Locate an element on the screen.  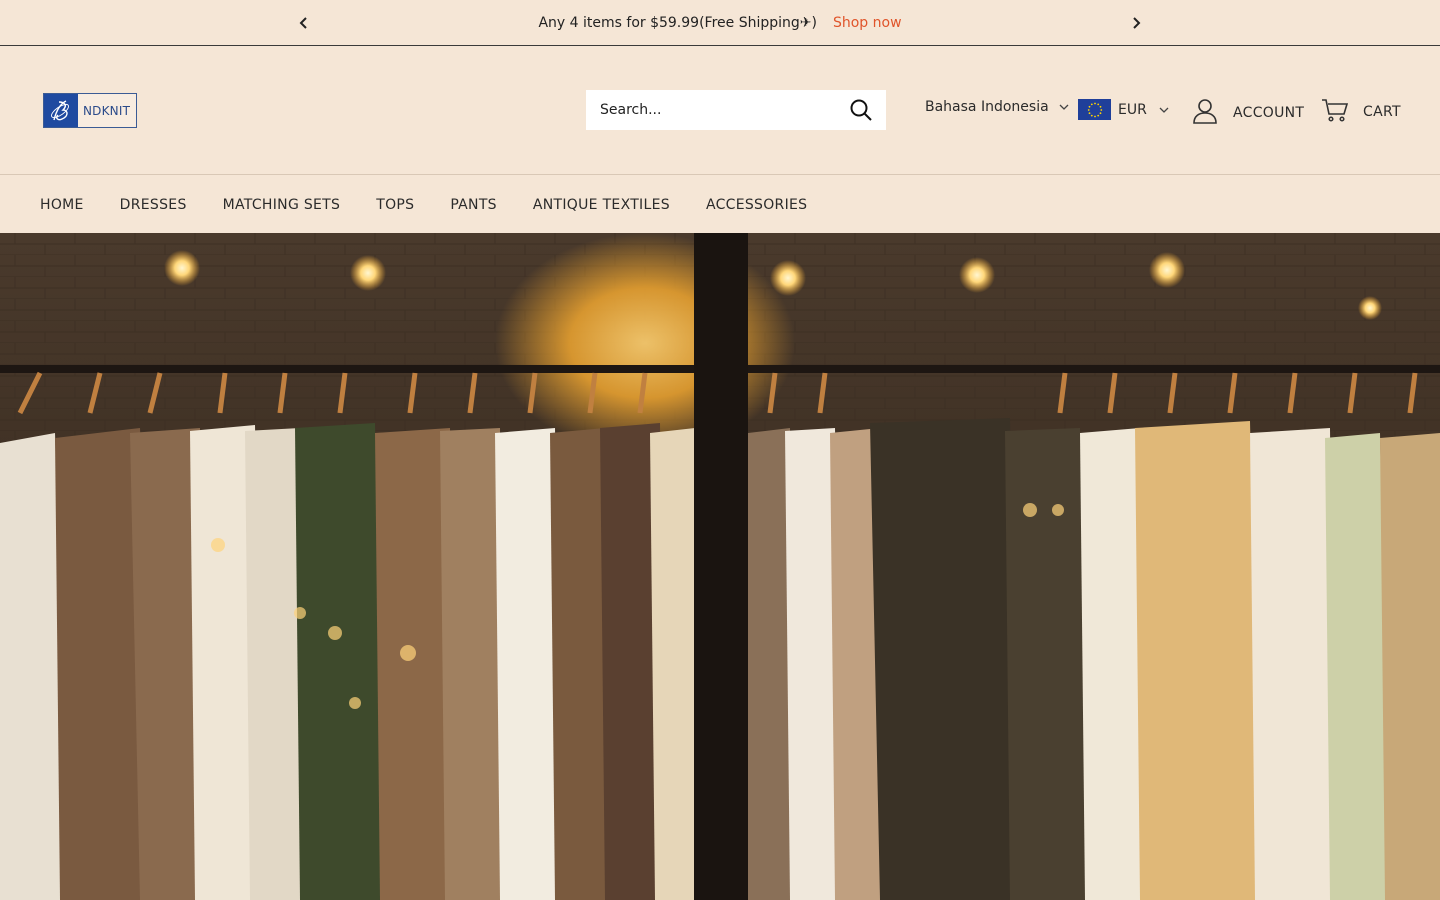
cart-link: CART is located at coordinates (1361, 112).